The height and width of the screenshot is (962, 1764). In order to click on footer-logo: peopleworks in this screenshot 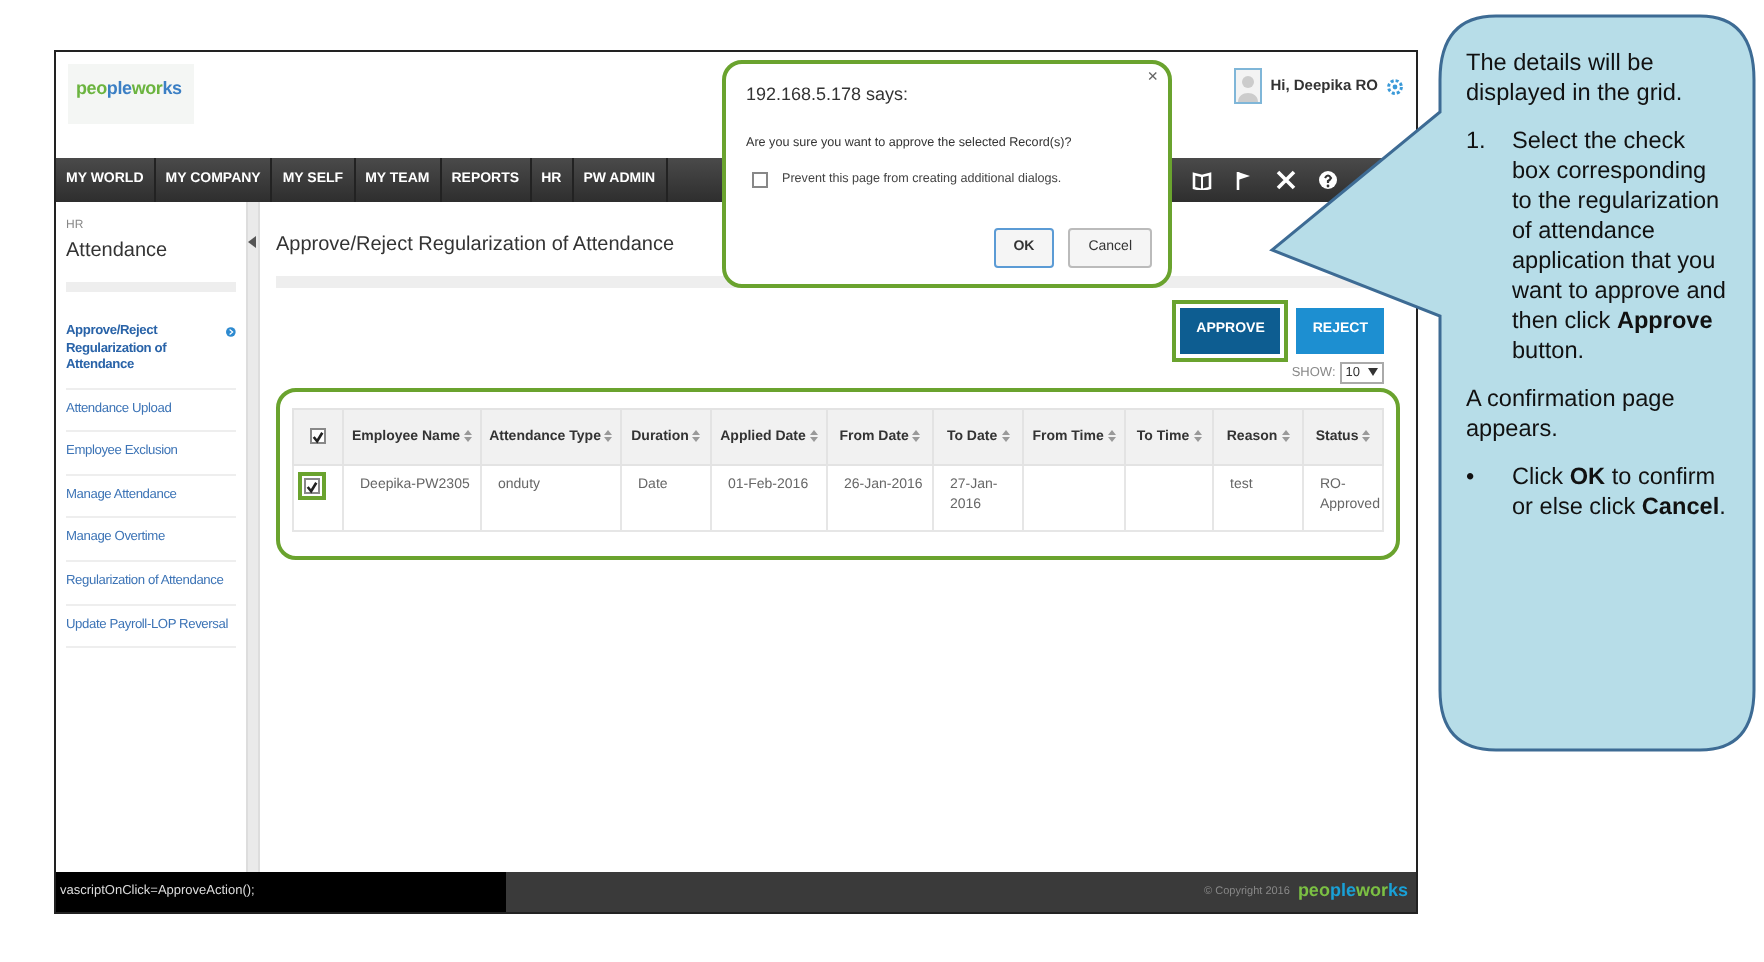, I will do `click(1352, 891)`.